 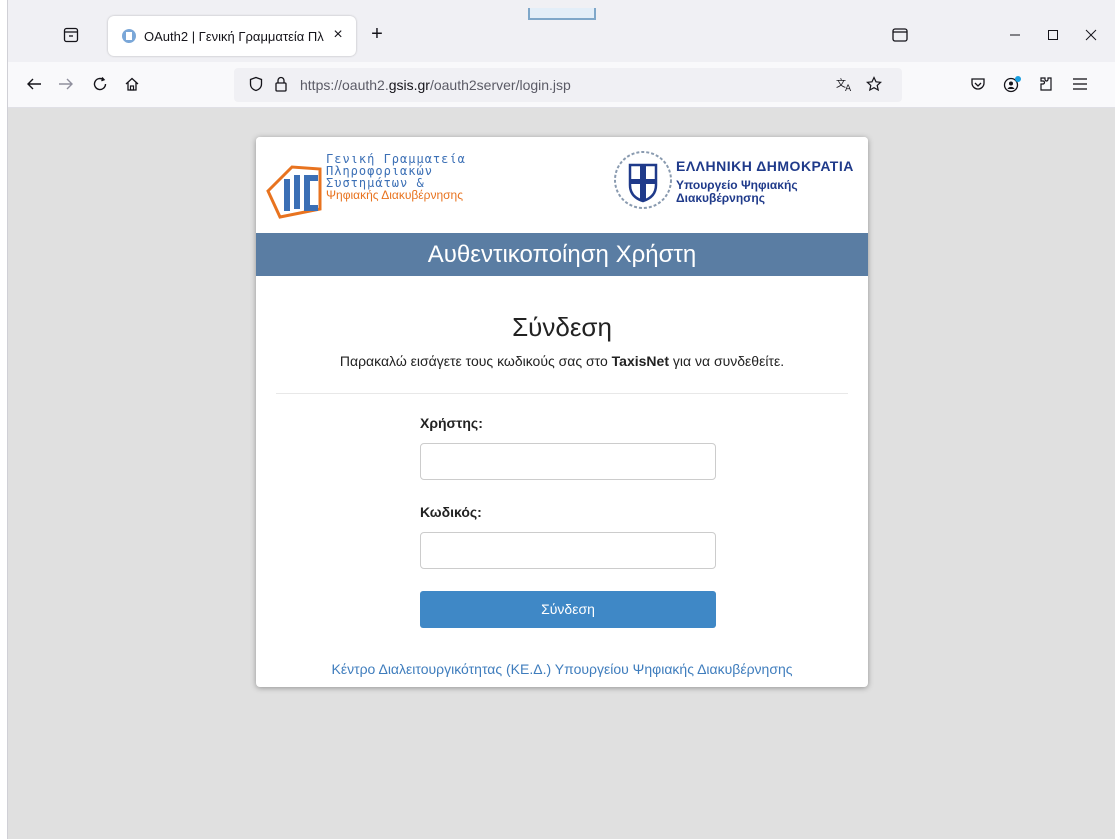 What do you see at coordinates (562, 14) in the screenshot?
I see `window-drag-handle` at bounding box center [562, 14].